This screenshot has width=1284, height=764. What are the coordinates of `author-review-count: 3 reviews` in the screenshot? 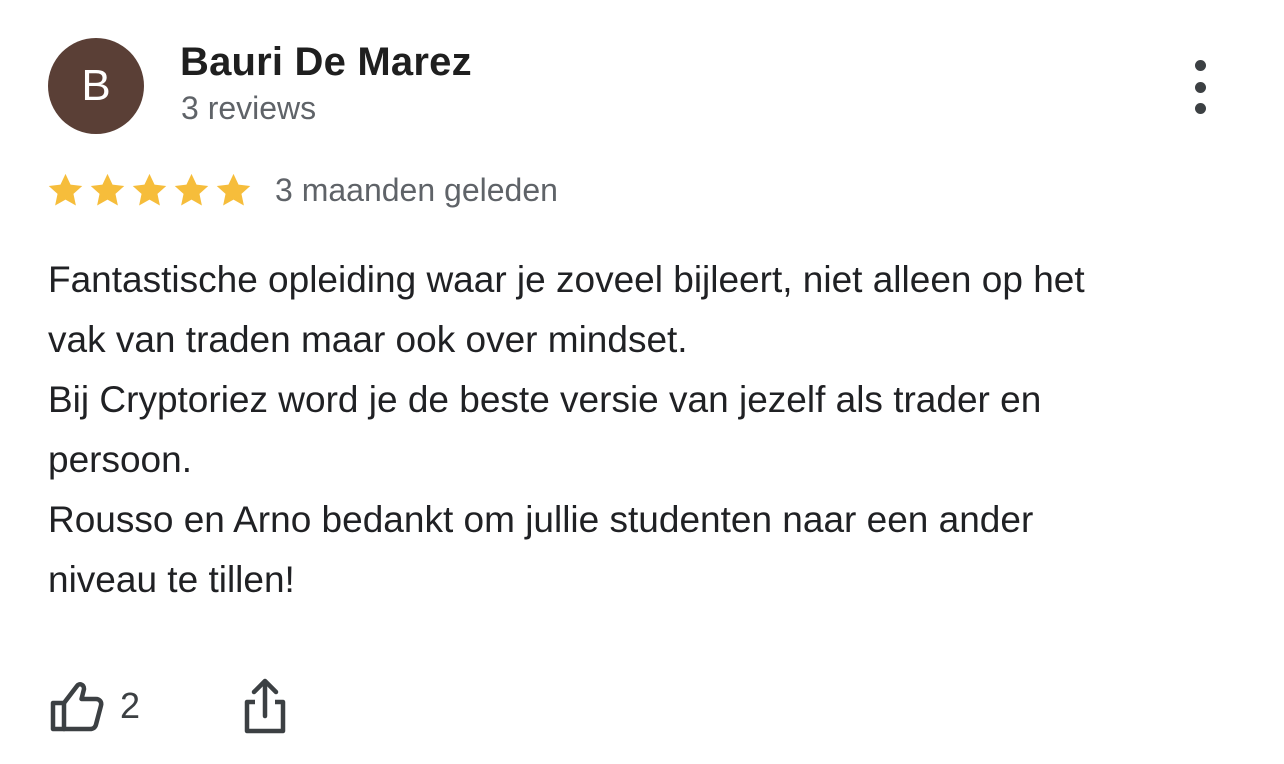 It's located at (249, 108).